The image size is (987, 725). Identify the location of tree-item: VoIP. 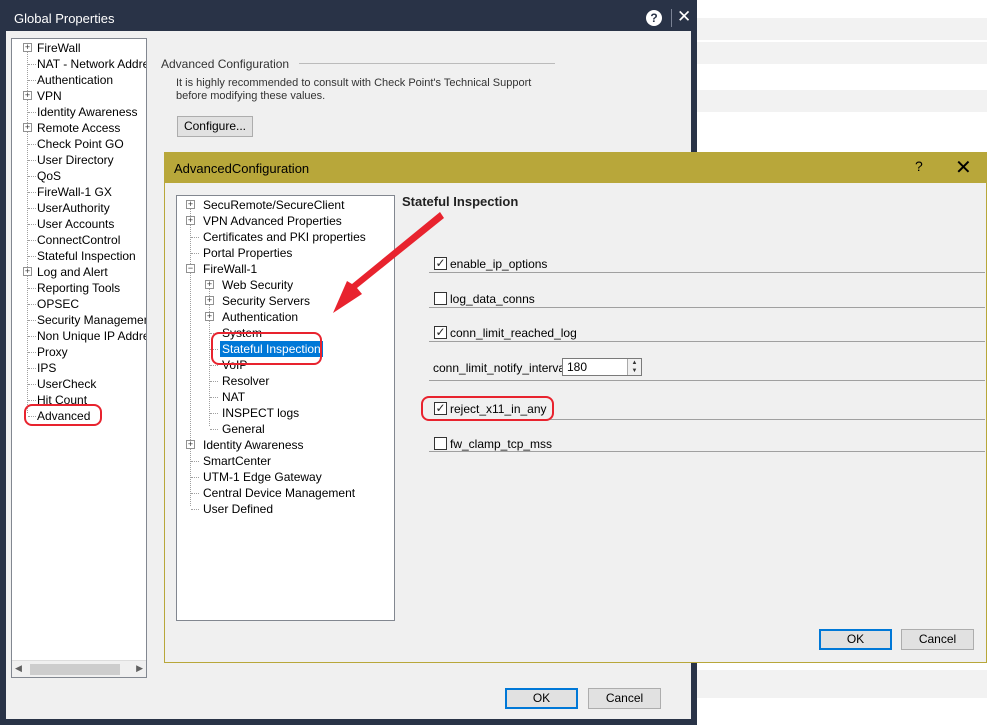
(285, 365).